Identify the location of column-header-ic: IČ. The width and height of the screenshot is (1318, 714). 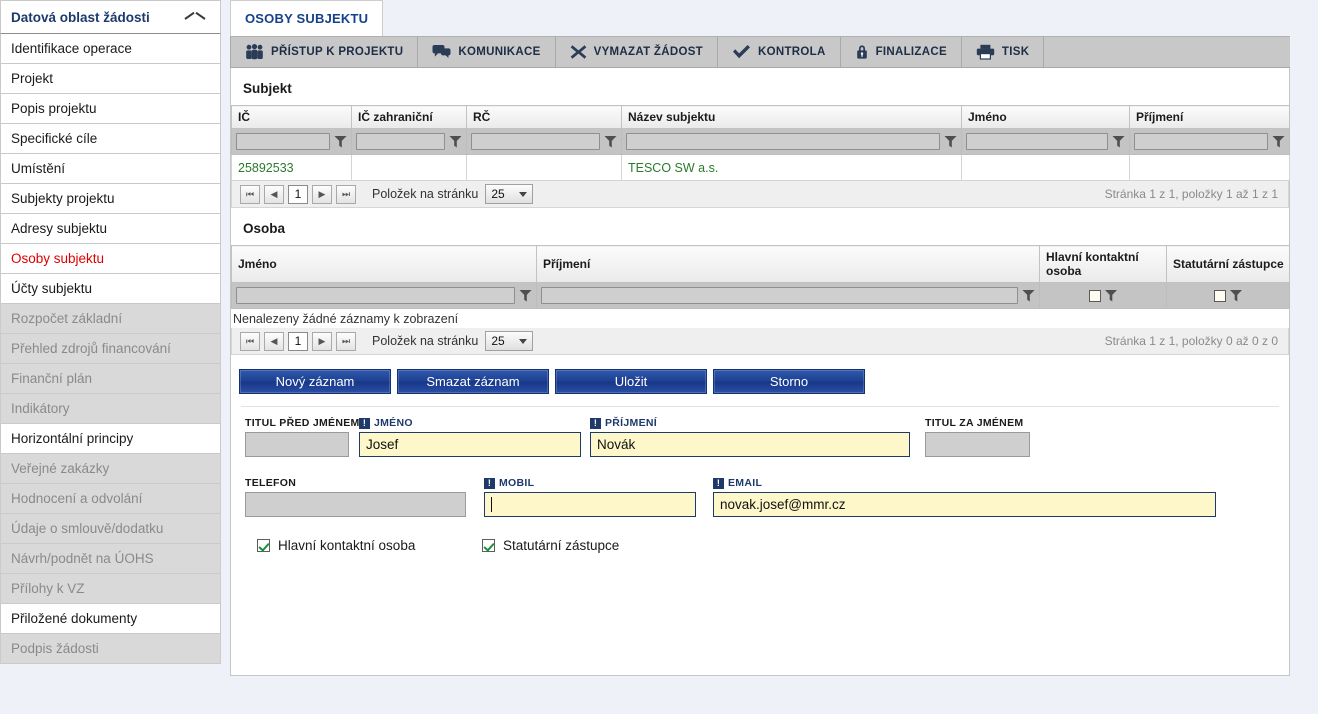
(291, 117).